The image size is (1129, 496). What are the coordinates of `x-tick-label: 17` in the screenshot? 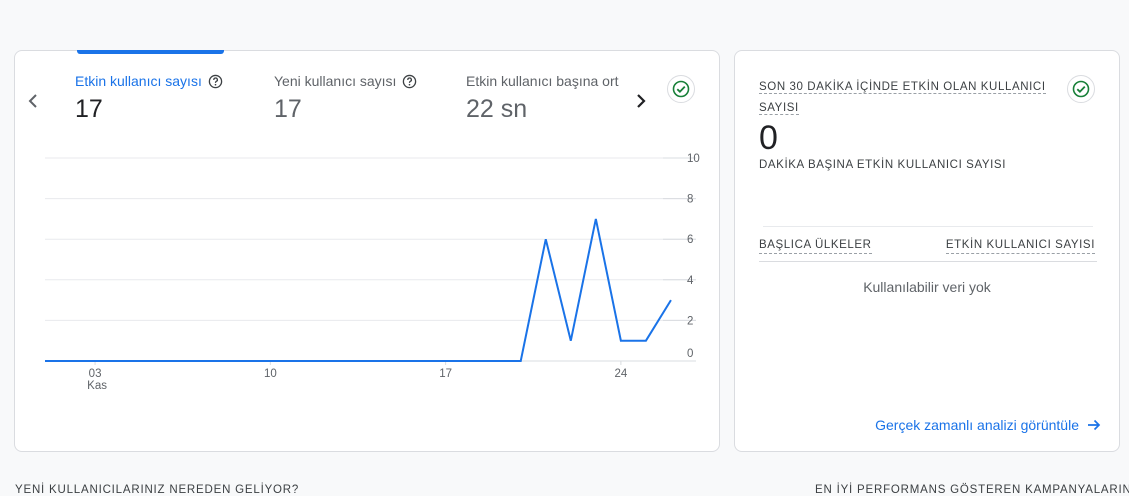 It's located at (445, 374).